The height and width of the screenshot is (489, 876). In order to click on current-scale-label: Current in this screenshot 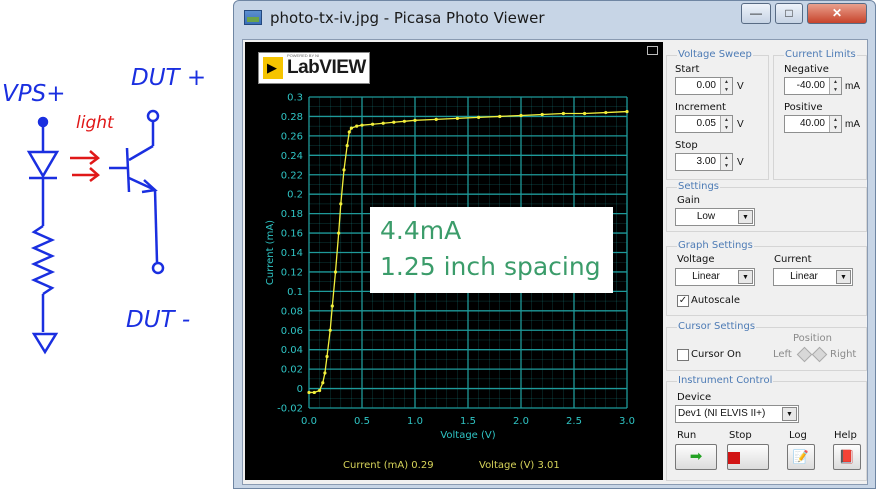, I will do `click(793, 259)`.